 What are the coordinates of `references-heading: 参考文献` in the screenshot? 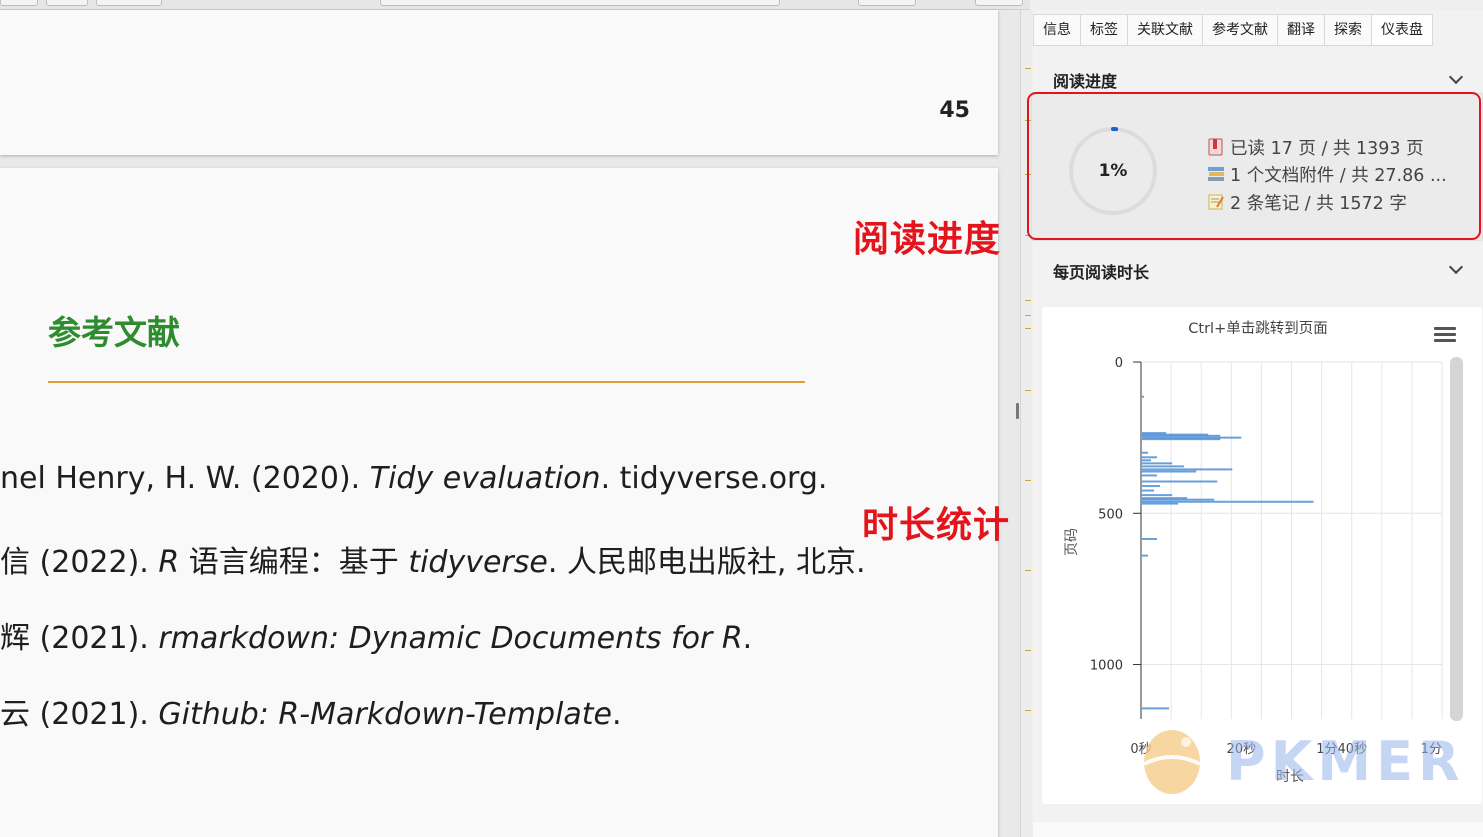 It's located at (114, 332).